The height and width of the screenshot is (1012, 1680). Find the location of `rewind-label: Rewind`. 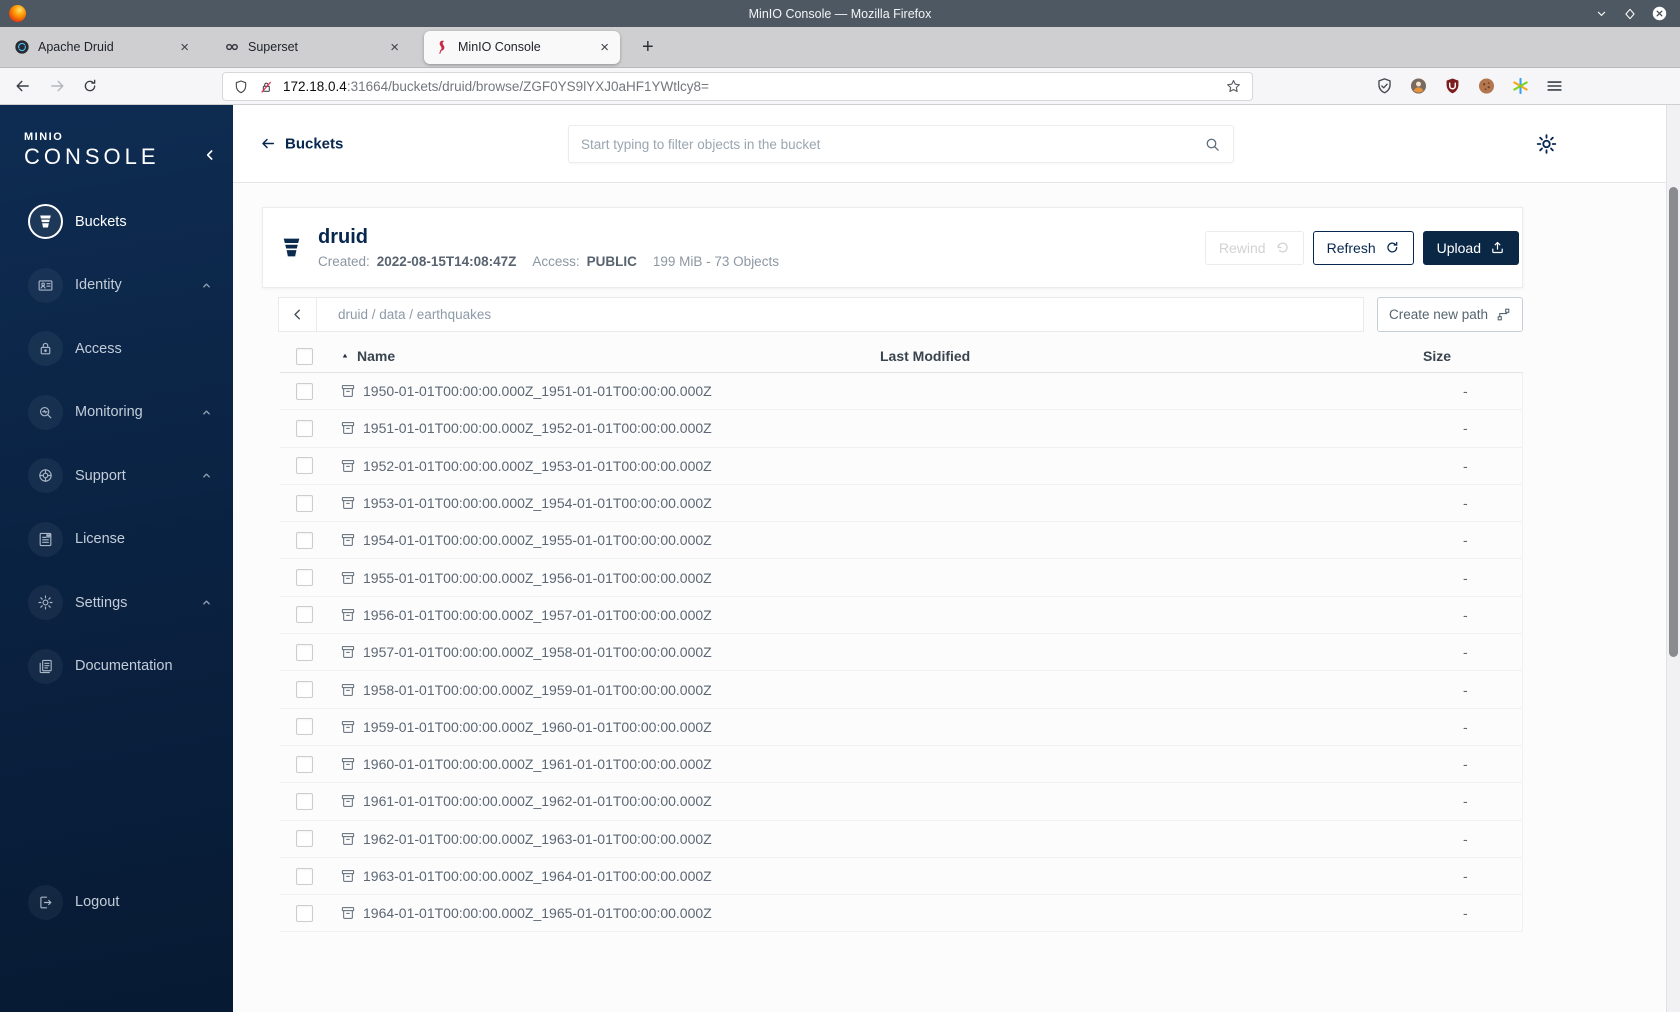

rewind-label: Rewind is located at coordinates (1242, 247).